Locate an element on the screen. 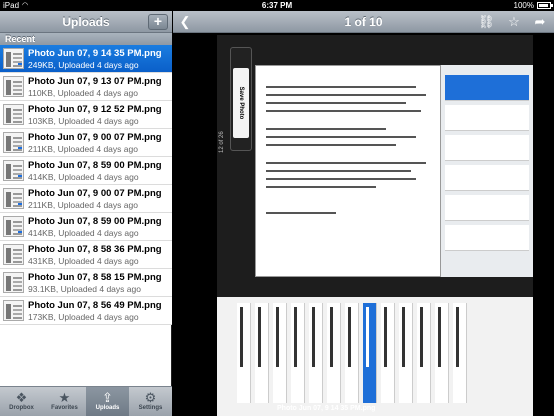 The width and height of the screenshot is (554, 416). tab-uploads: ⇪ Uploads is located at coordinates (107, 401).